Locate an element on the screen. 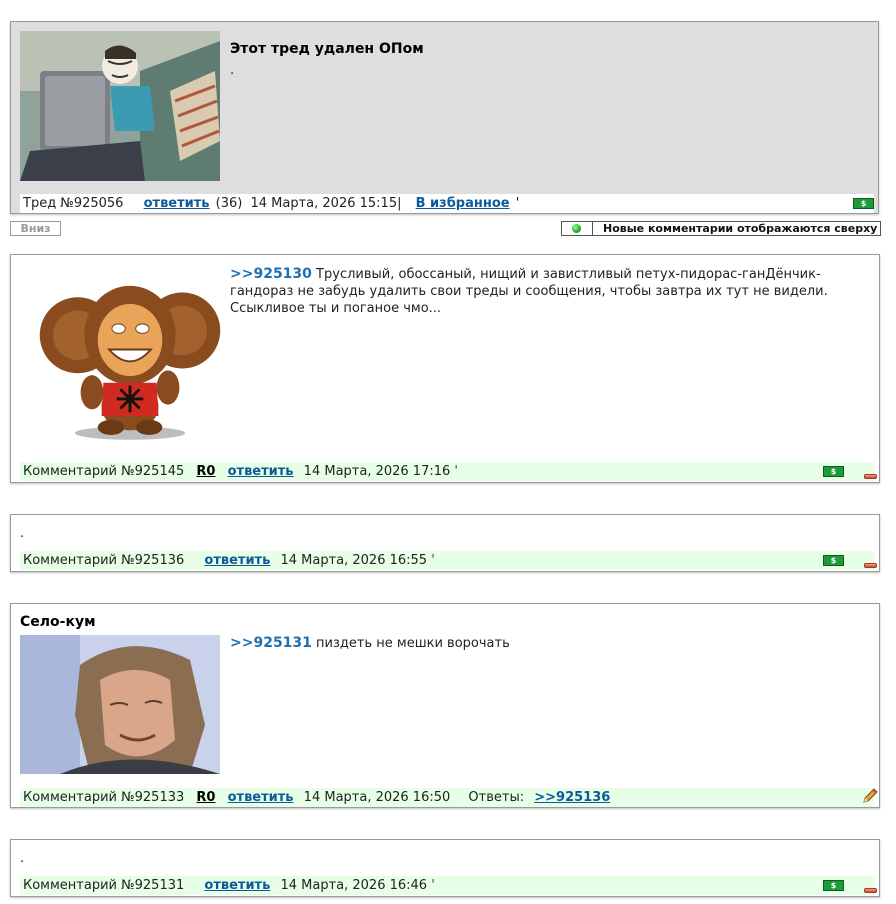 The height and width of the screenshot is (904, 896). comment-number: Комментарий №925131 is located at coordinates (104, 885).